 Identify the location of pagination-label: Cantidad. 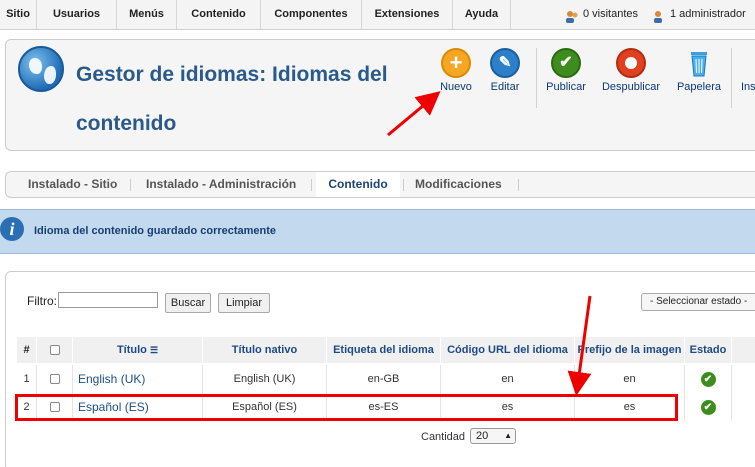
(443, 437).